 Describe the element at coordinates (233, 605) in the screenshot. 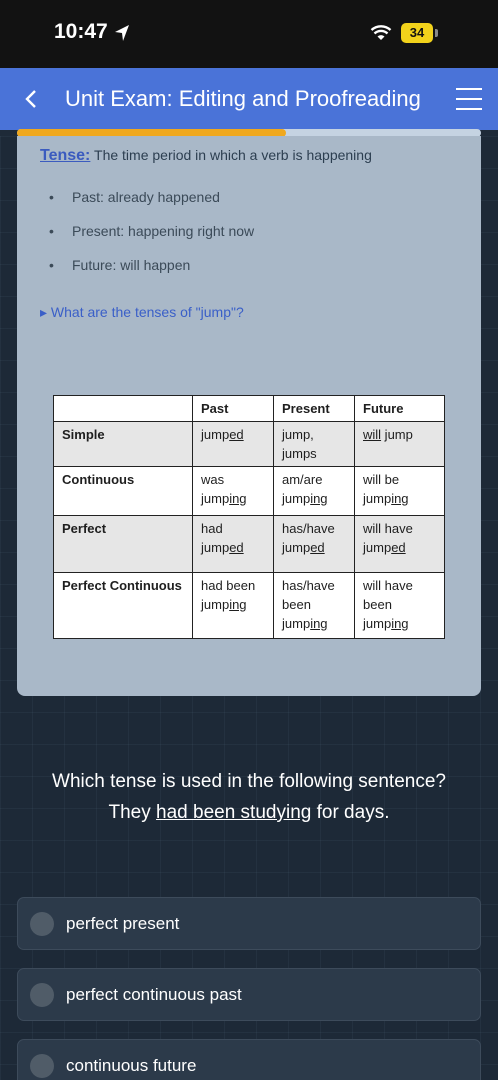

I see `table-cell: had been jumping` at that location.